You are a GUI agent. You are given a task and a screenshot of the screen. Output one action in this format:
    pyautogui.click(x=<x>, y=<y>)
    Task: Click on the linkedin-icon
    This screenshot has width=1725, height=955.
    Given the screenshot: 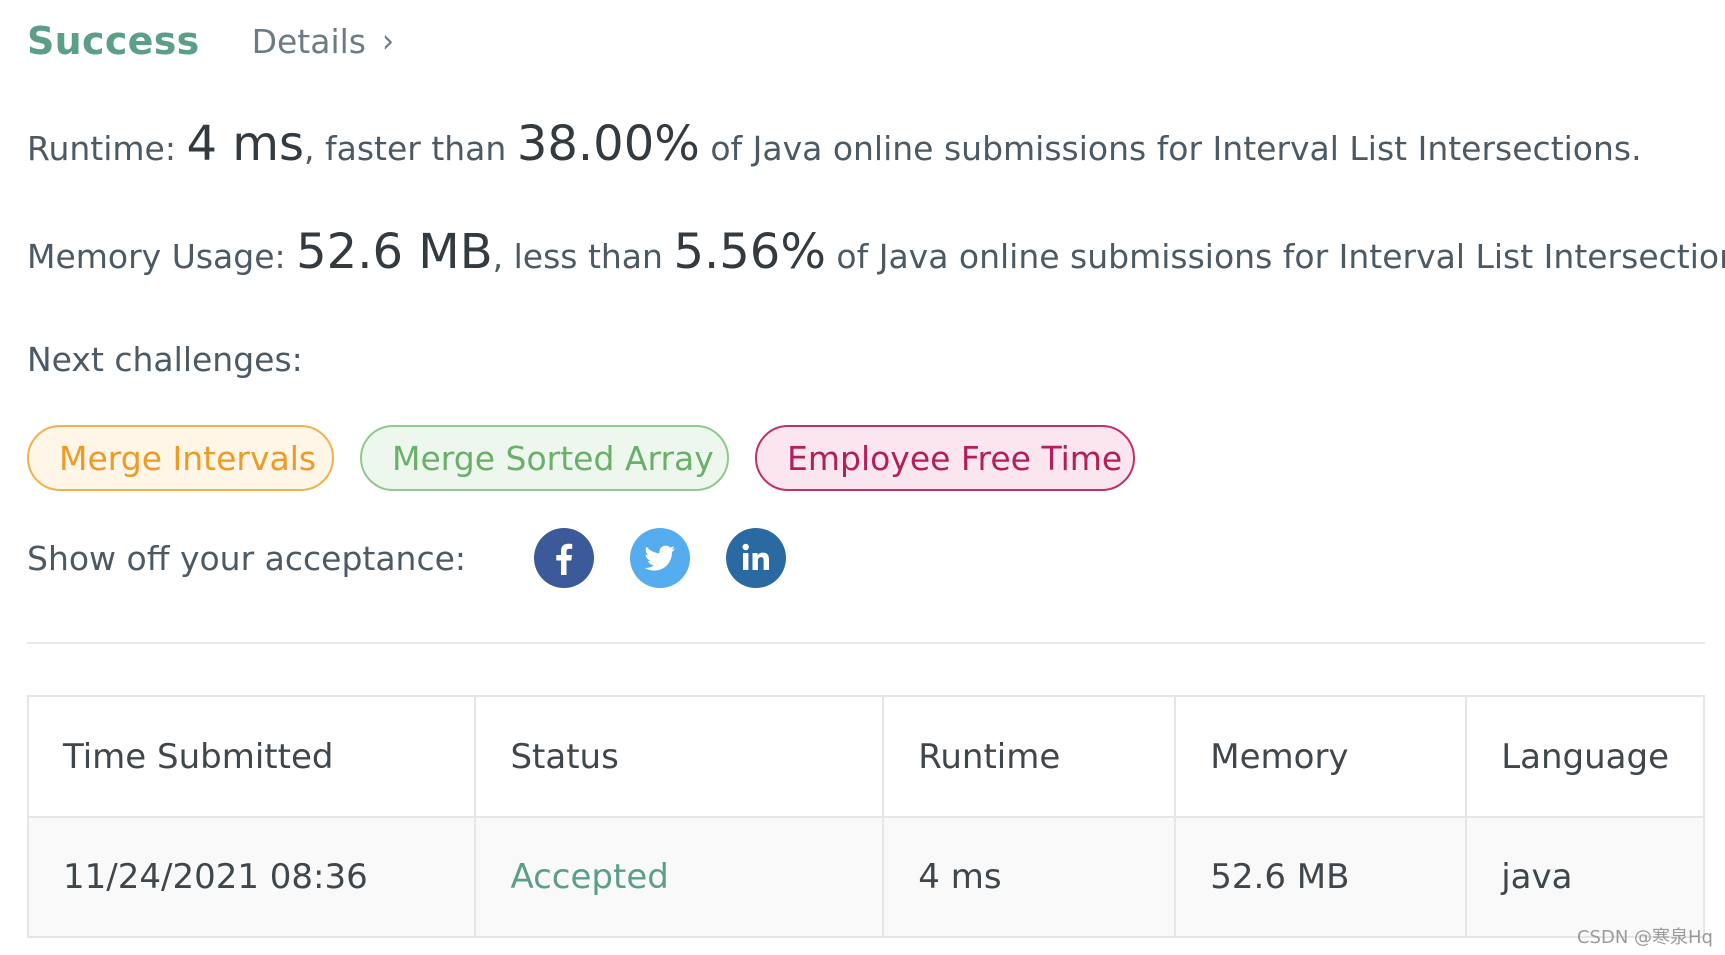 What is the action you would take?
    pyautogui.click(x=756, y=558)
    